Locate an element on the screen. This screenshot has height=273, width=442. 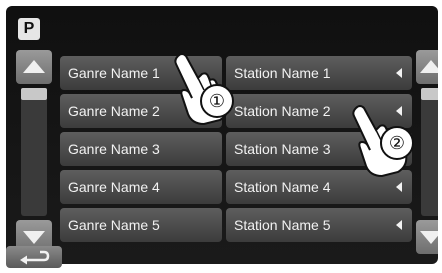
back-button is located at coordinates (34, 257).